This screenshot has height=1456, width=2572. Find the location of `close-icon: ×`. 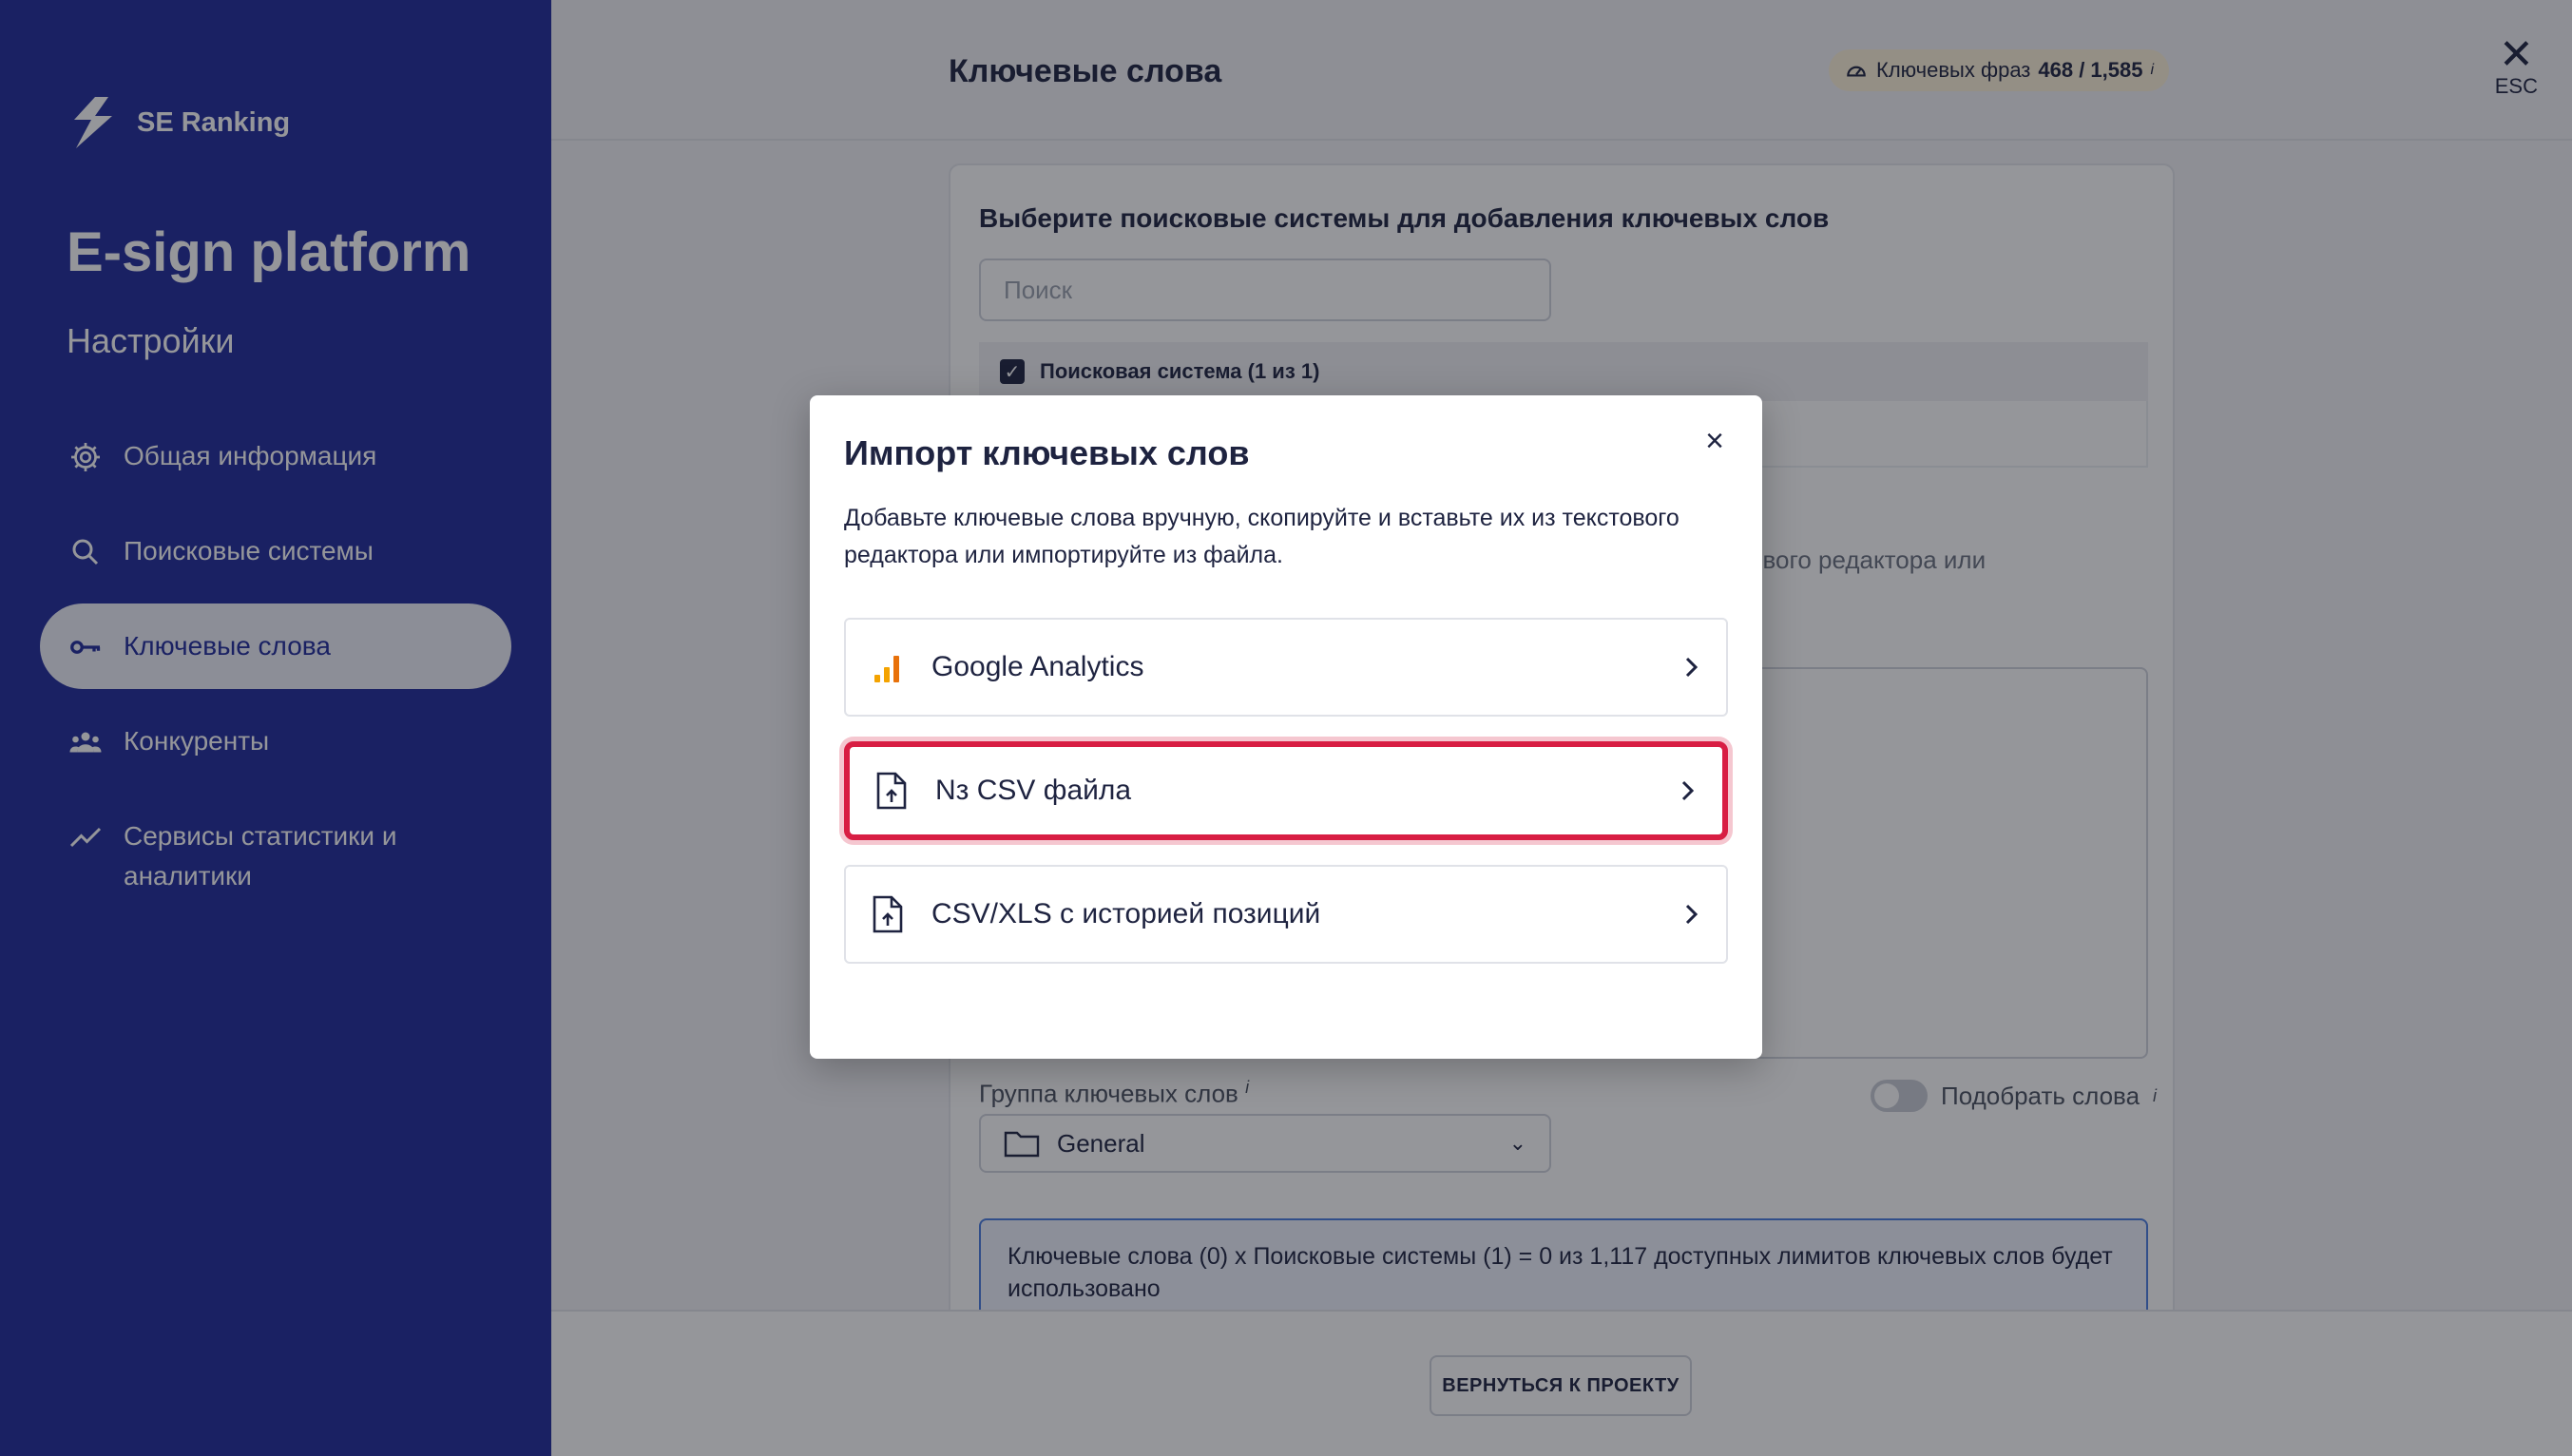

close-icon: × is located at coordinates (1714, 441).